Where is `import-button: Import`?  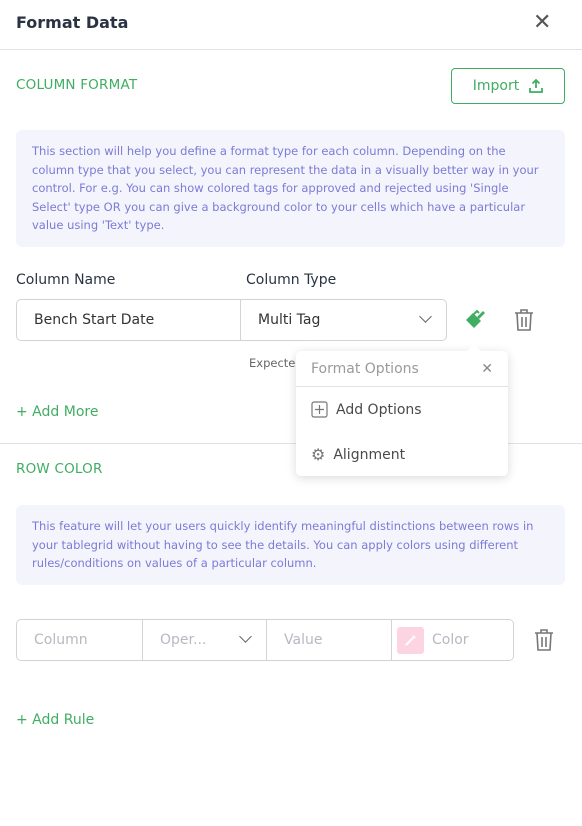
import-button: Import is located at coordinates (508, 86).